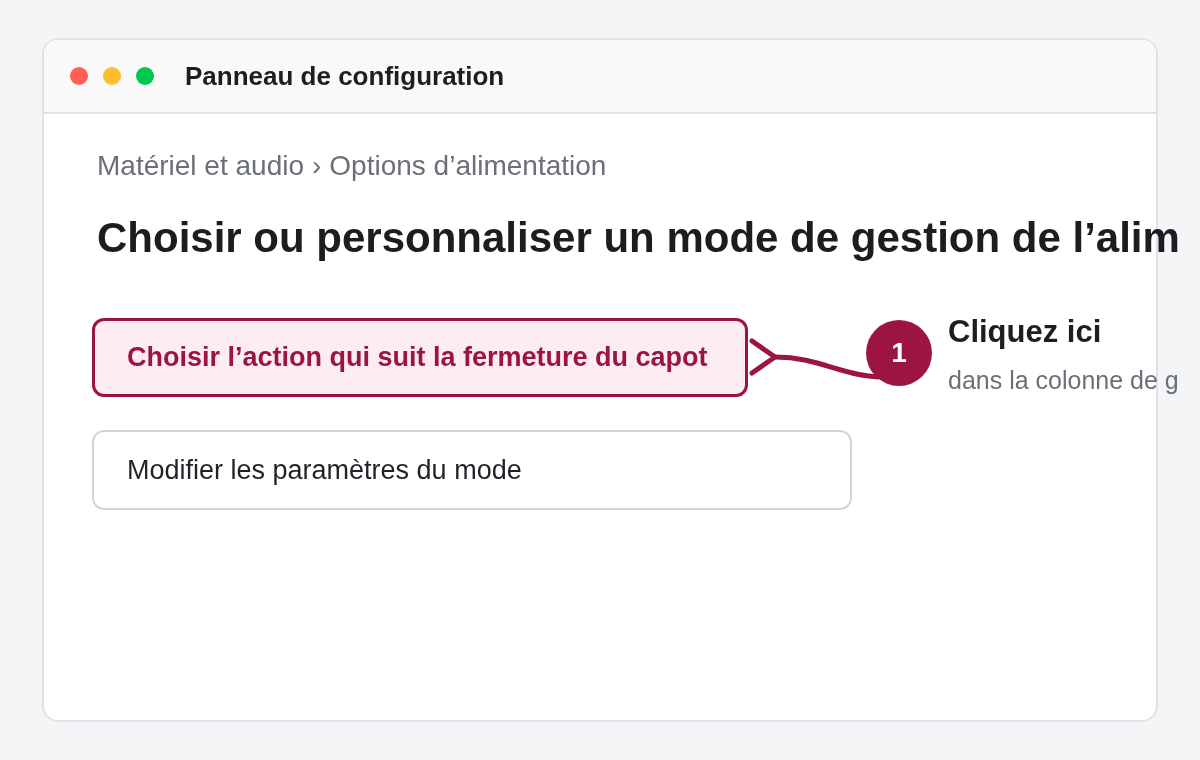  What do you see at coordinates (200, 166) in the screenshot?
I see `breadcrumb-link: Matériel et audio` at bounding box center [200, 166].